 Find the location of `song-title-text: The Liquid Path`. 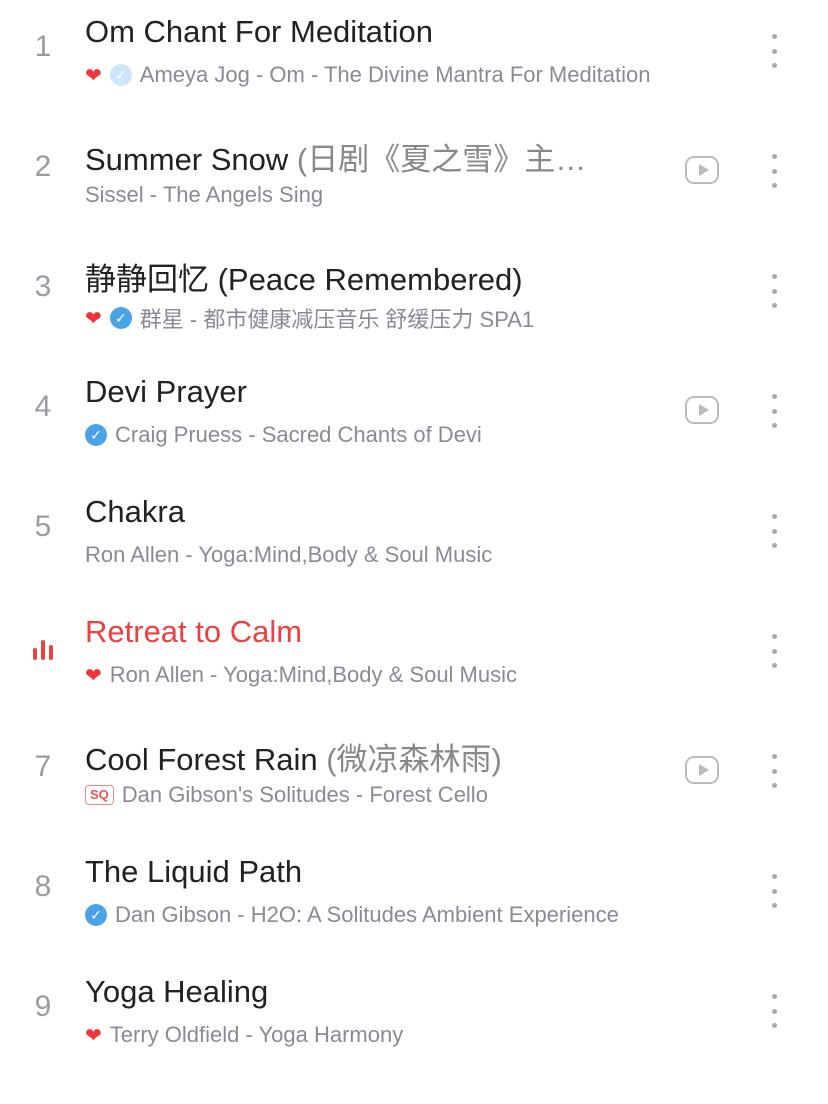

song-title-text: The Liquid Path is located at coordinates (194, 871).